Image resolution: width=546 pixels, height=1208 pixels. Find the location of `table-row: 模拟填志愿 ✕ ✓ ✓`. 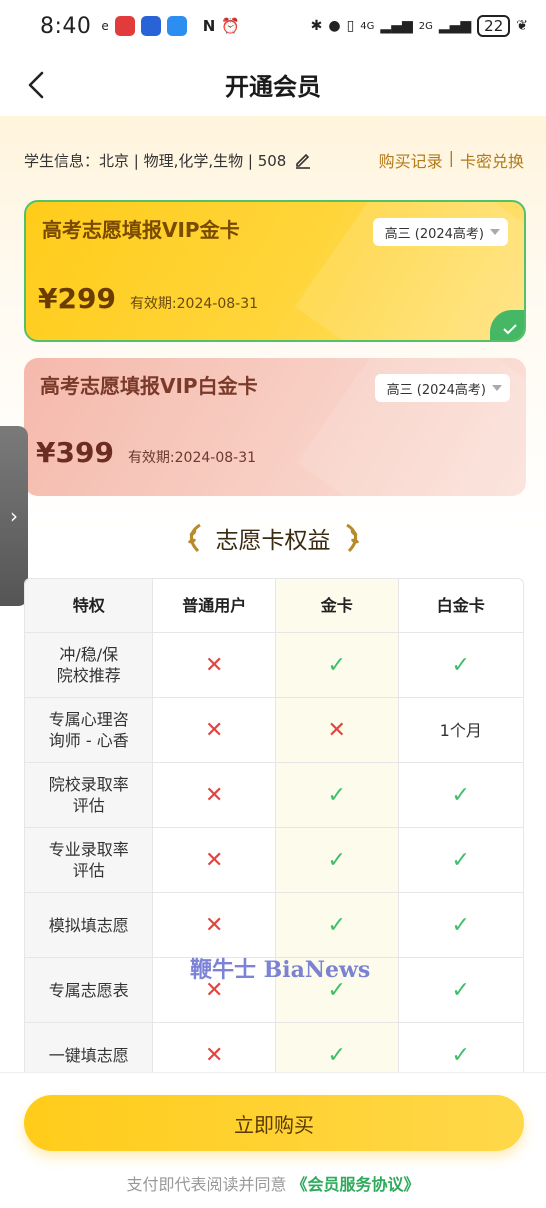

table-row: 模拟填志愿 ✕ ✓ ✓ is located at coordinates (274, 925).